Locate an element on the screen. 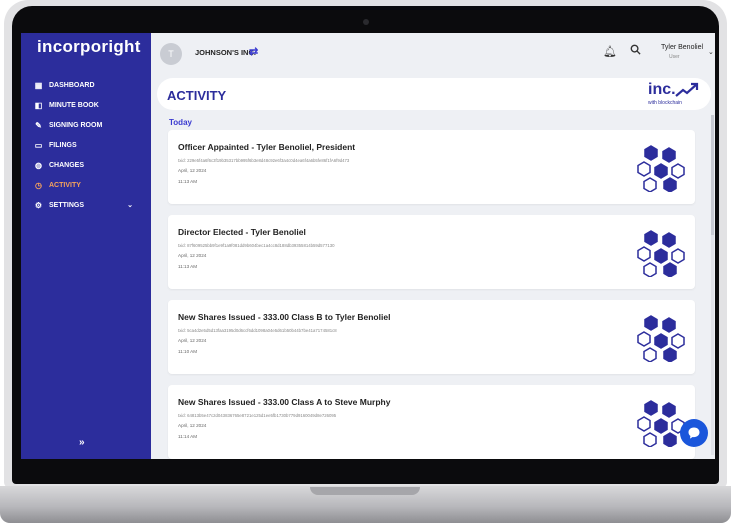 The image size is (731, 523). user-role: User is located at coordinates (674, 57).